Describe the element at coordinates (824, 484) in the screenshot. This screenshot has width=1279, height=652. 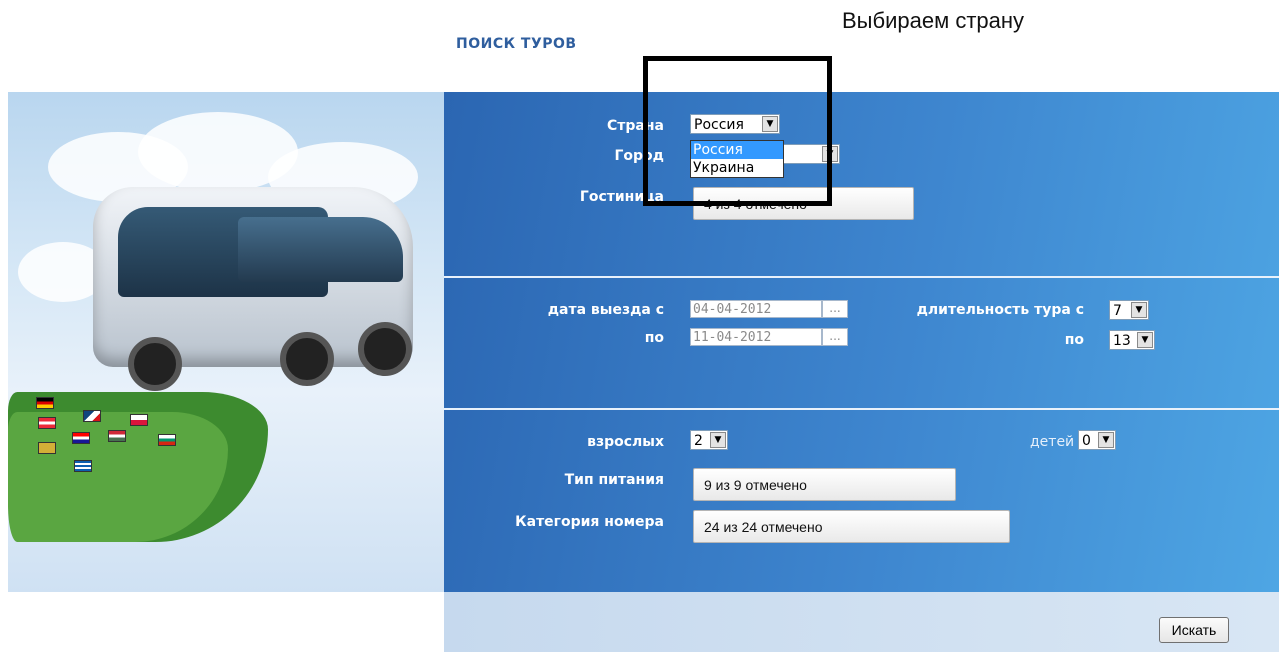
I see `meal-multiselect-button: 9 из 9 отмечено` at that location.